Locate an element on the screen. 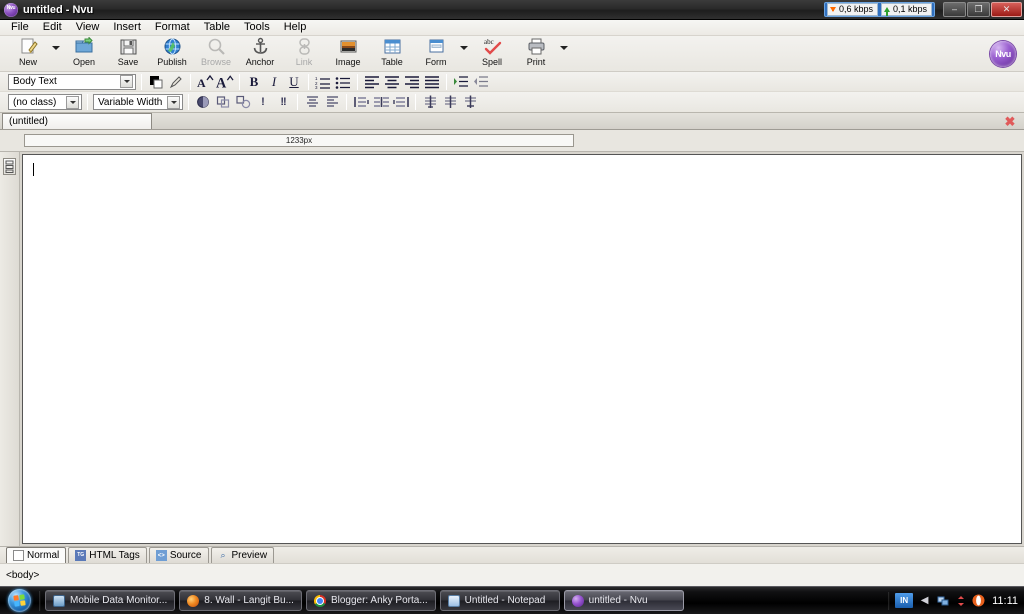 This screenshot has width=1024, height=614. open-folder-icon is located at coordinates (84, 46).